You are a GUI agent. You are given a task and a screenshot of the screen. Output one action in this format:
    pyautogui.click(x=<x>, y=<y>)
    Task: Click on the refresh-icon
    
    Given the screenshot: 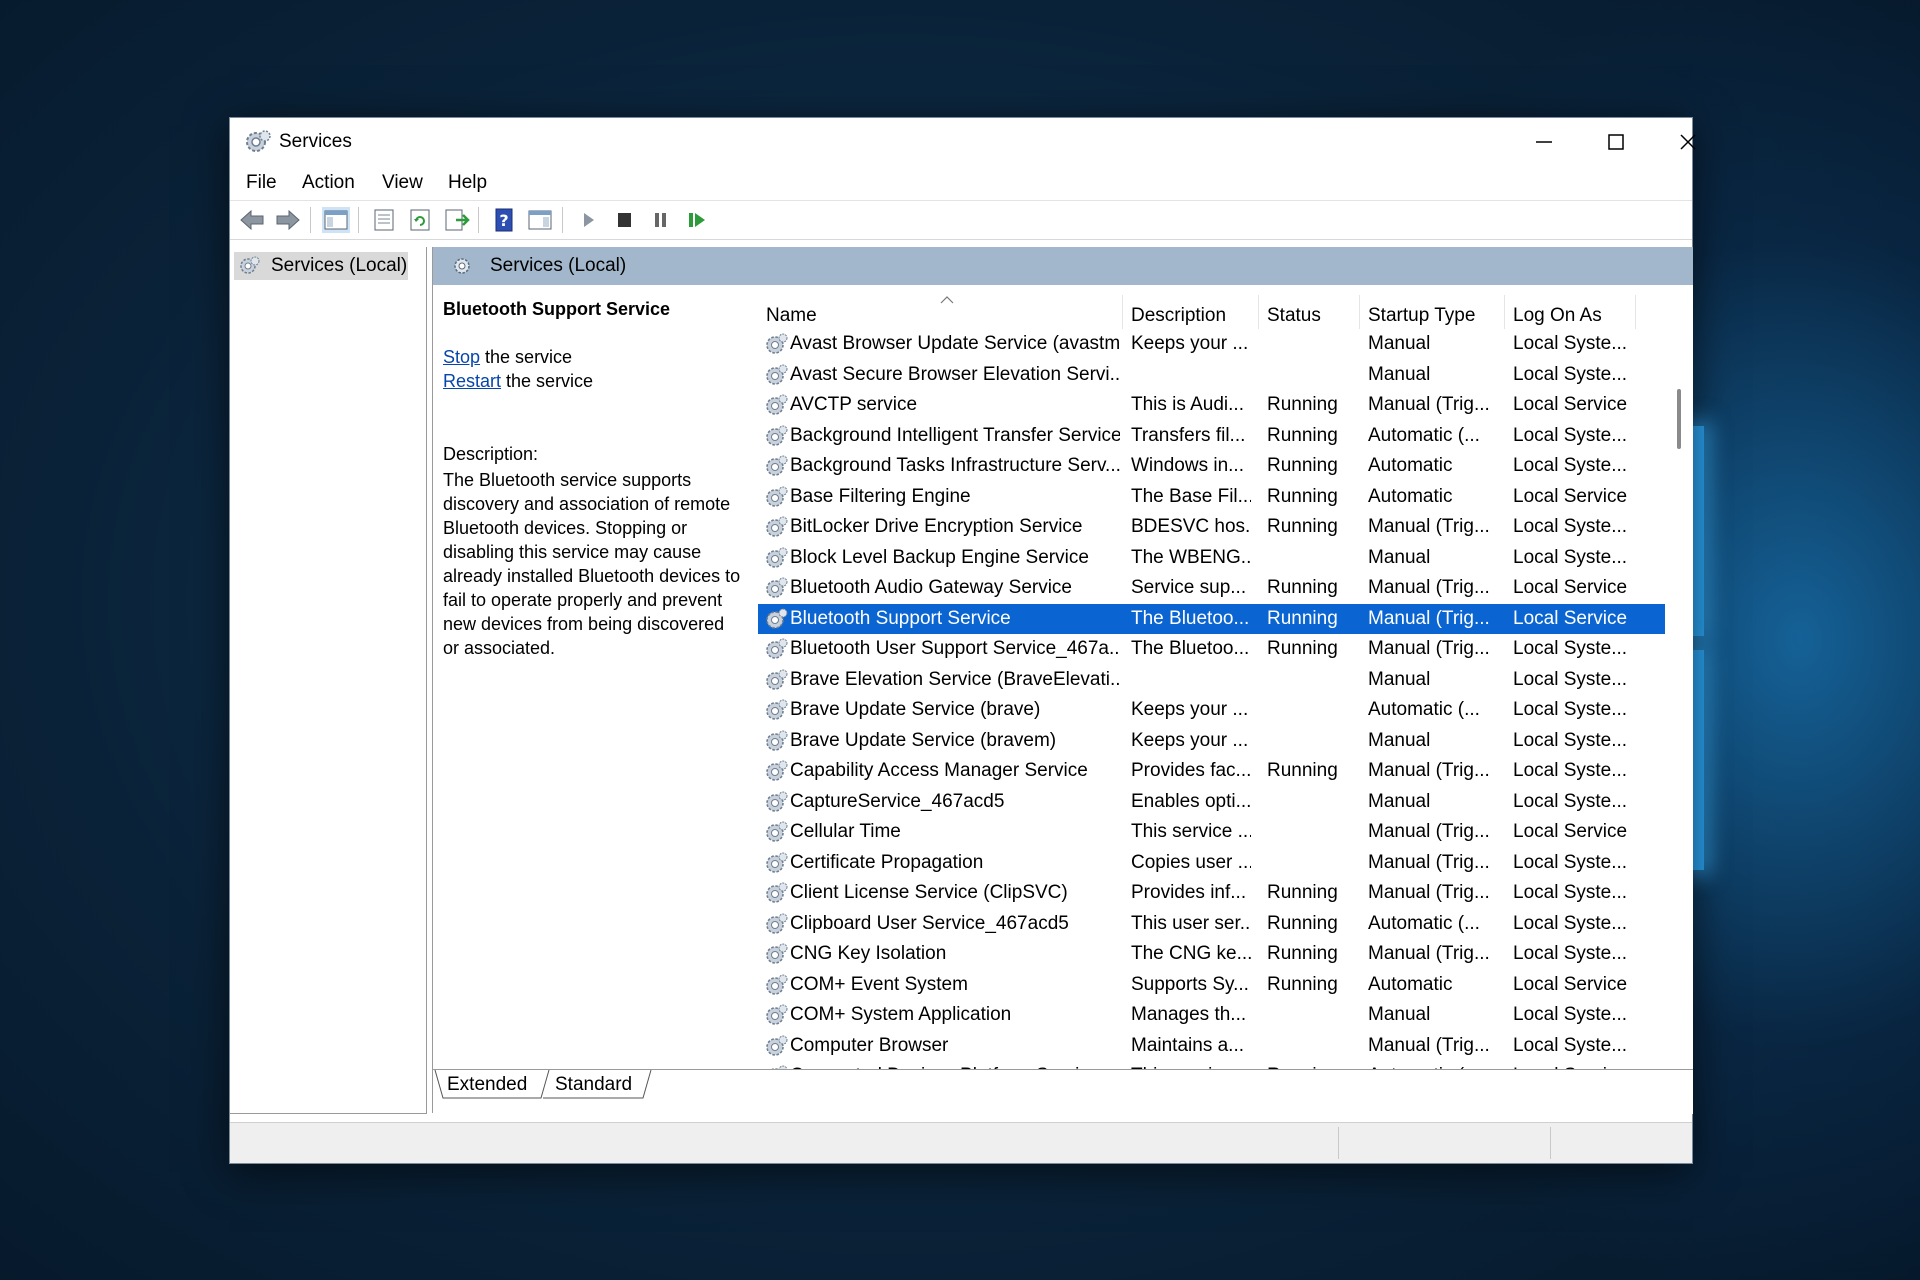 What is the action you would take?
    pyautogui.click(x=420, y=220)
    